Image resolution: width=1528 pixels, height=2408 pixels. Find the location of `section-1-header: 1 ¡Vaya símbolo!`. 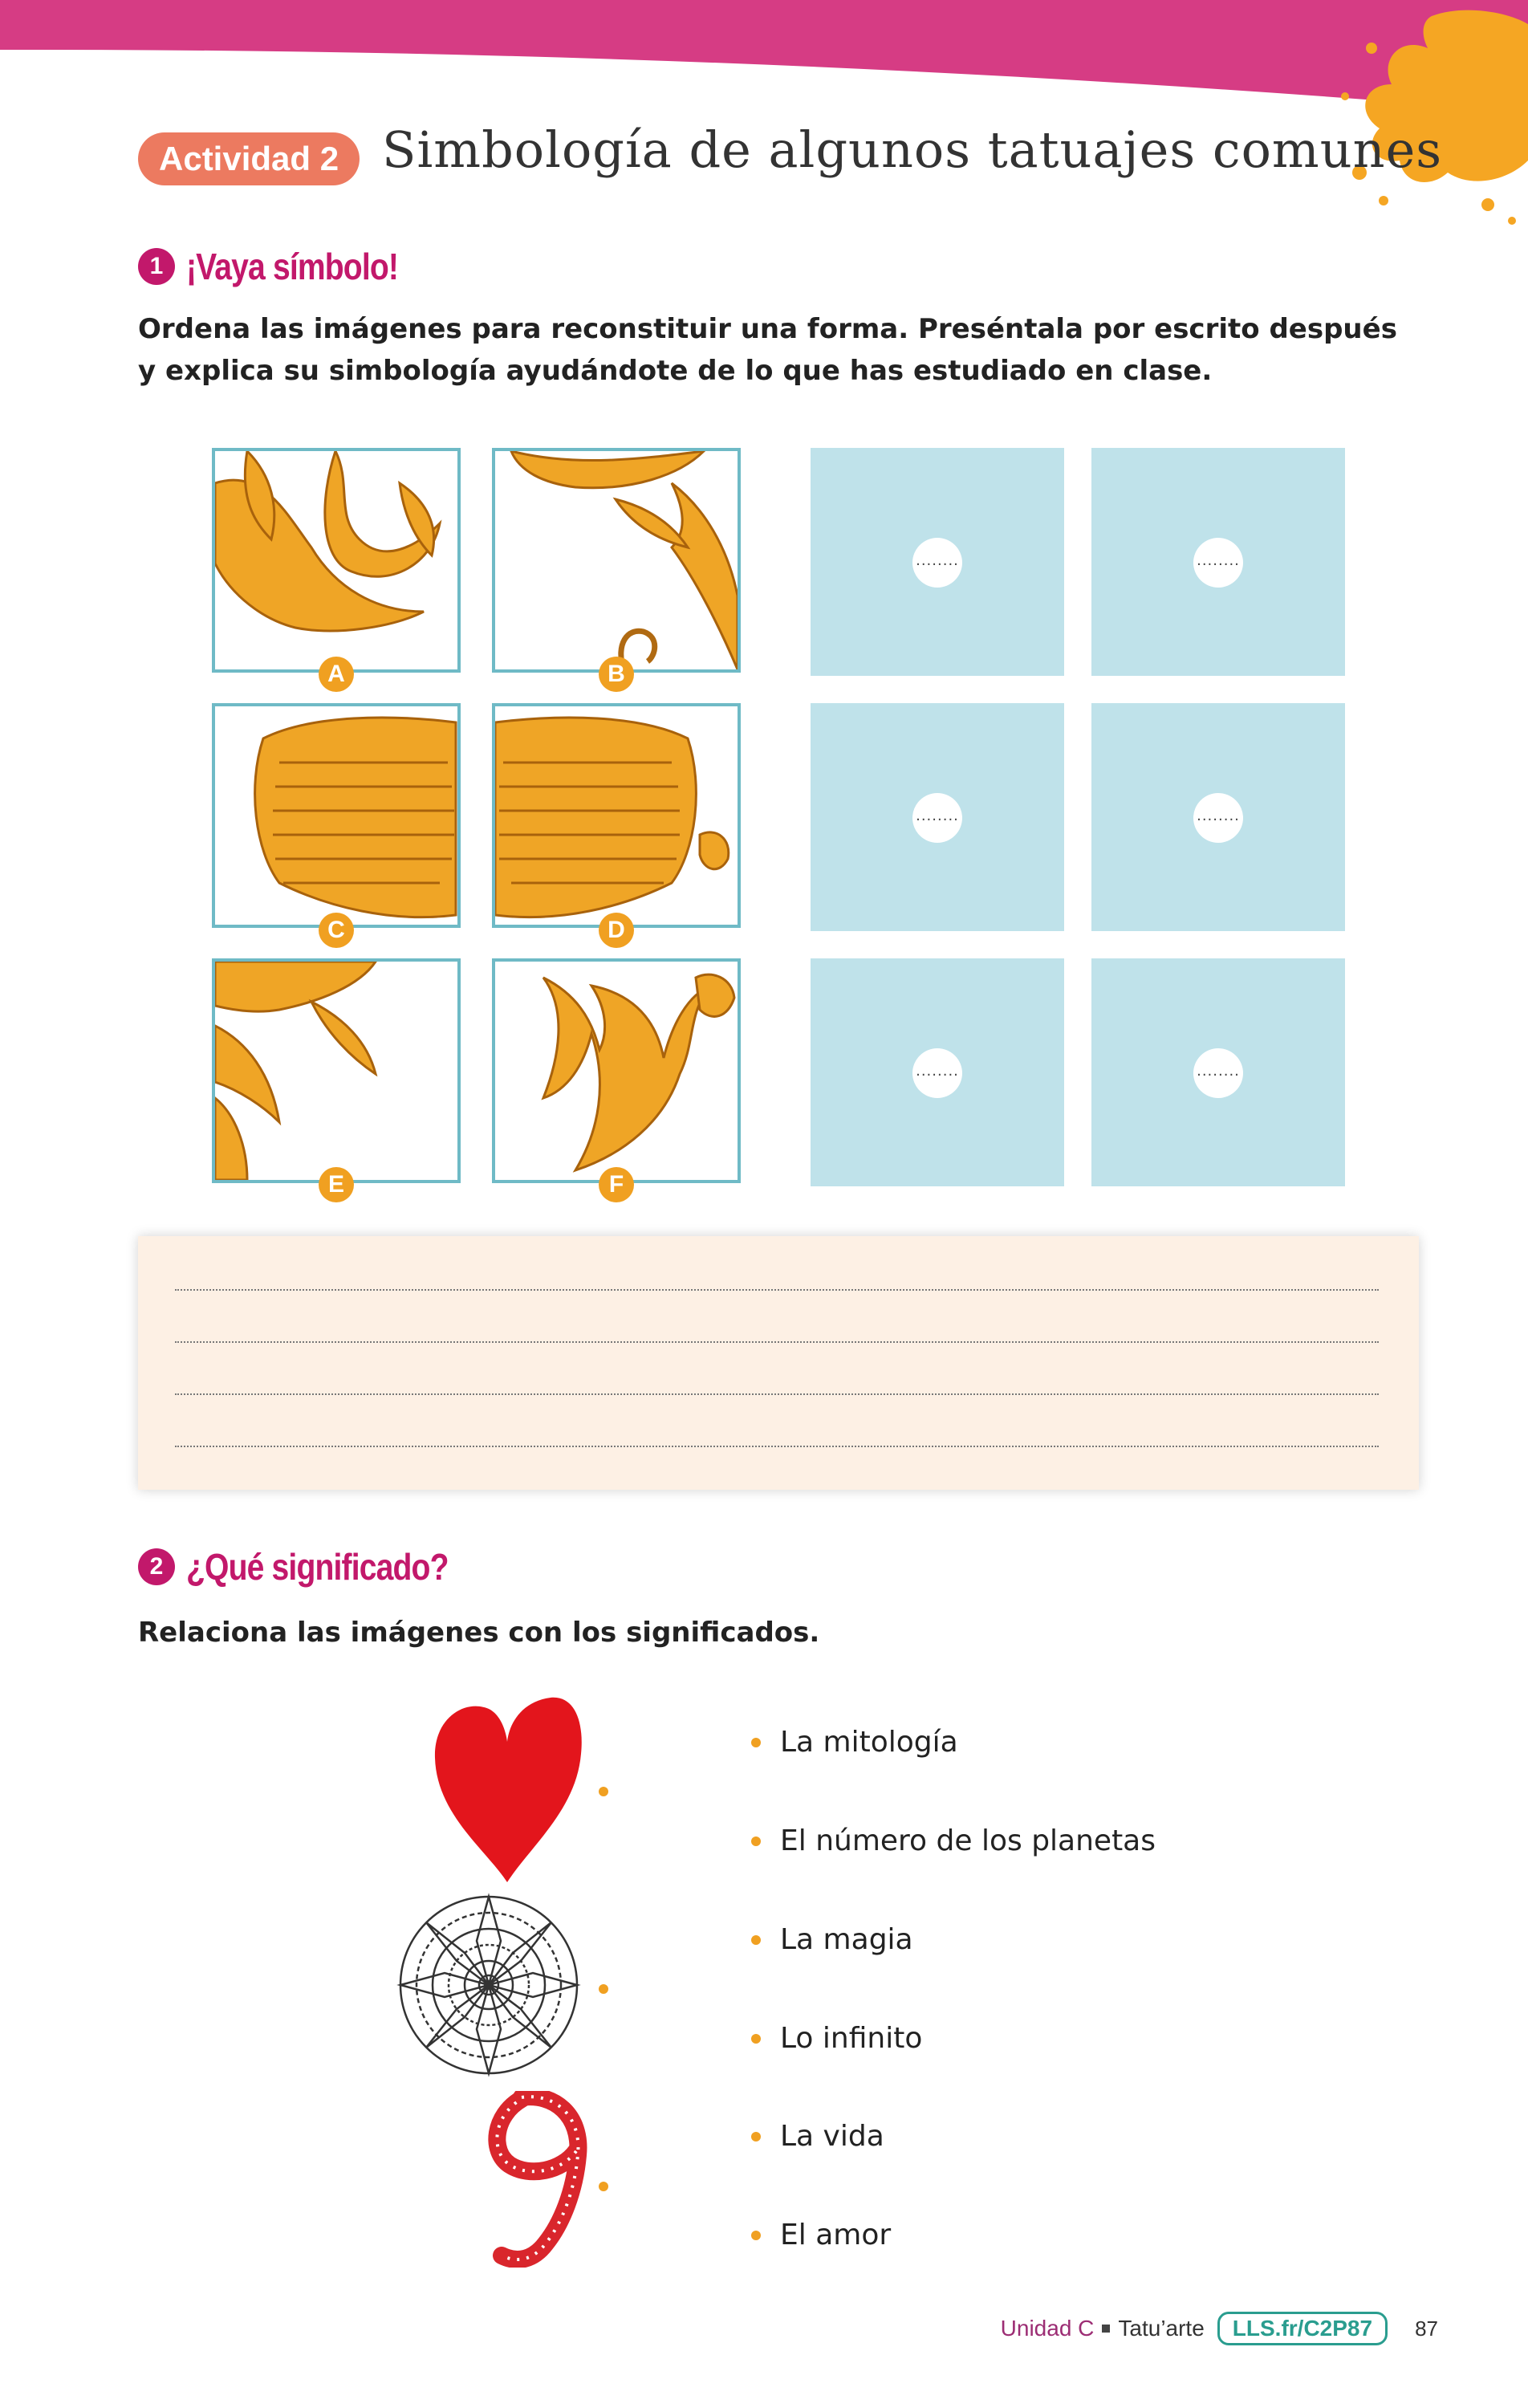

section-1-header: 1 ¡Vaya símbolo! is located at coordinates (287, 266).